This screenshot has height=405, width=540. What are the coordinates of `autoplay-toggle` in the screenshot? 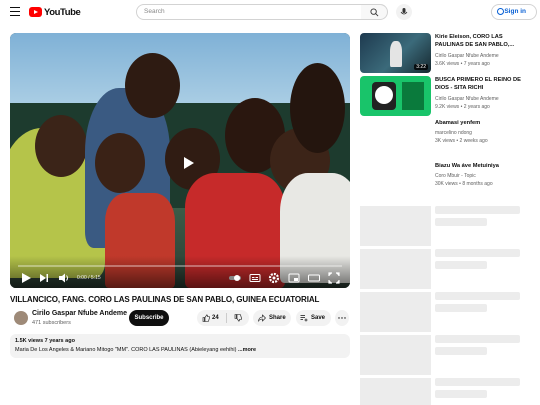 It's located at (235, 277).